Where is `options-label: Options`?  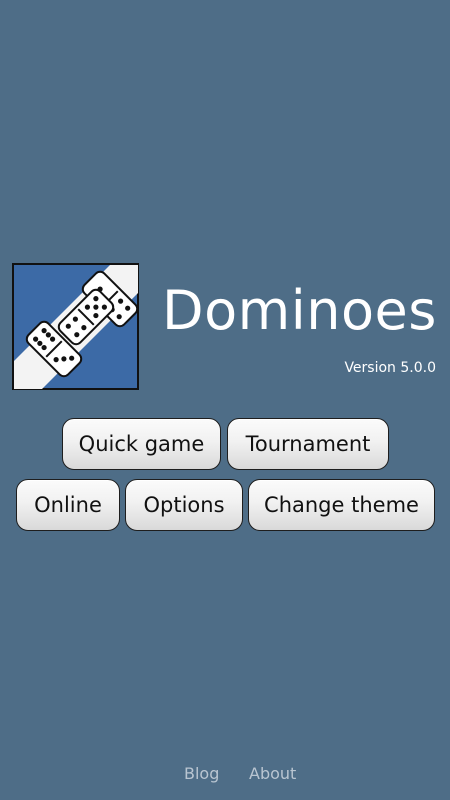
options-label: Options is located at coordinates (184, 505).